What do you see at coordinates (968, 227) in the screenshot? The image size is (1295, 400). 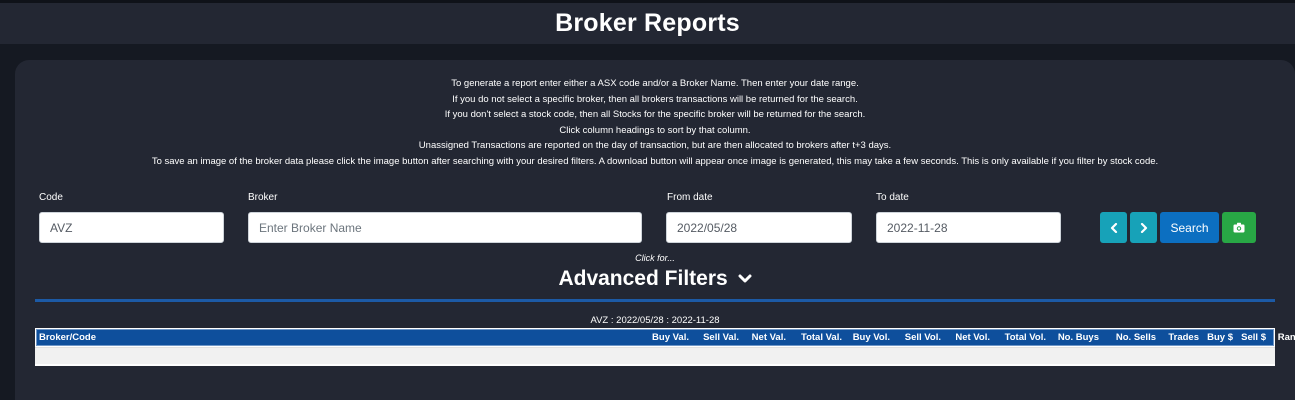 I see `to-date-input: 2022-11-28` at bounding box center [968, 227].